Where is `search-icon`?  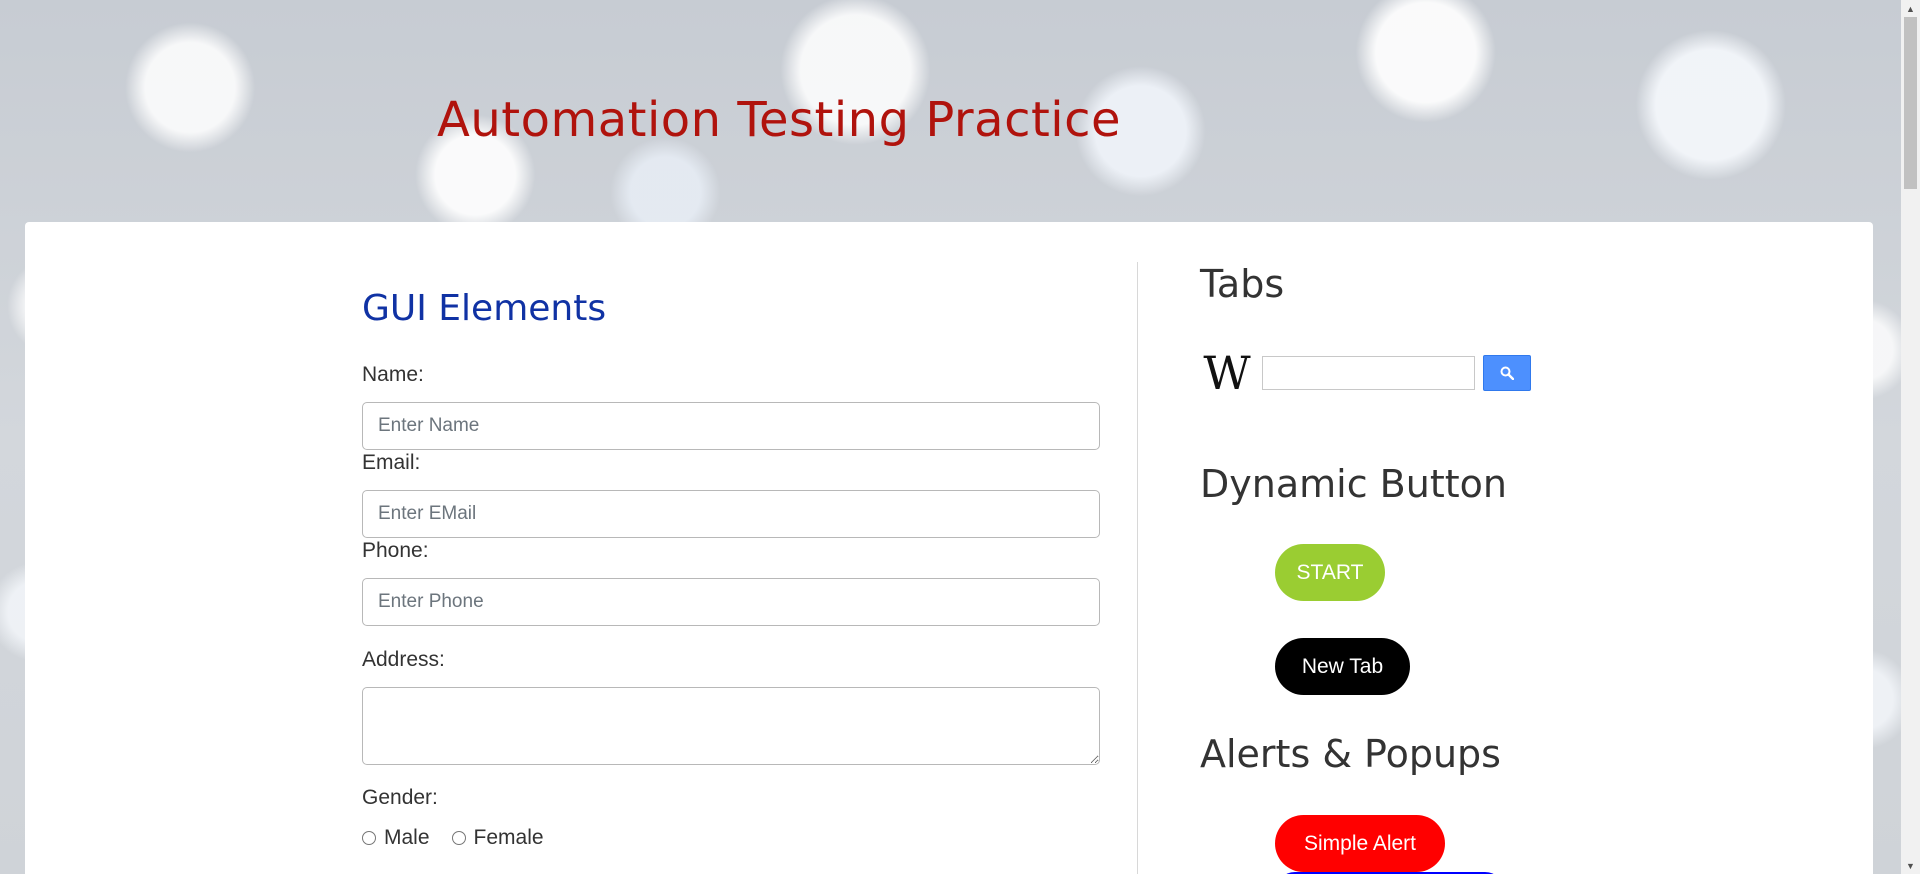 search-icon is located at coordinates (1507, 373).